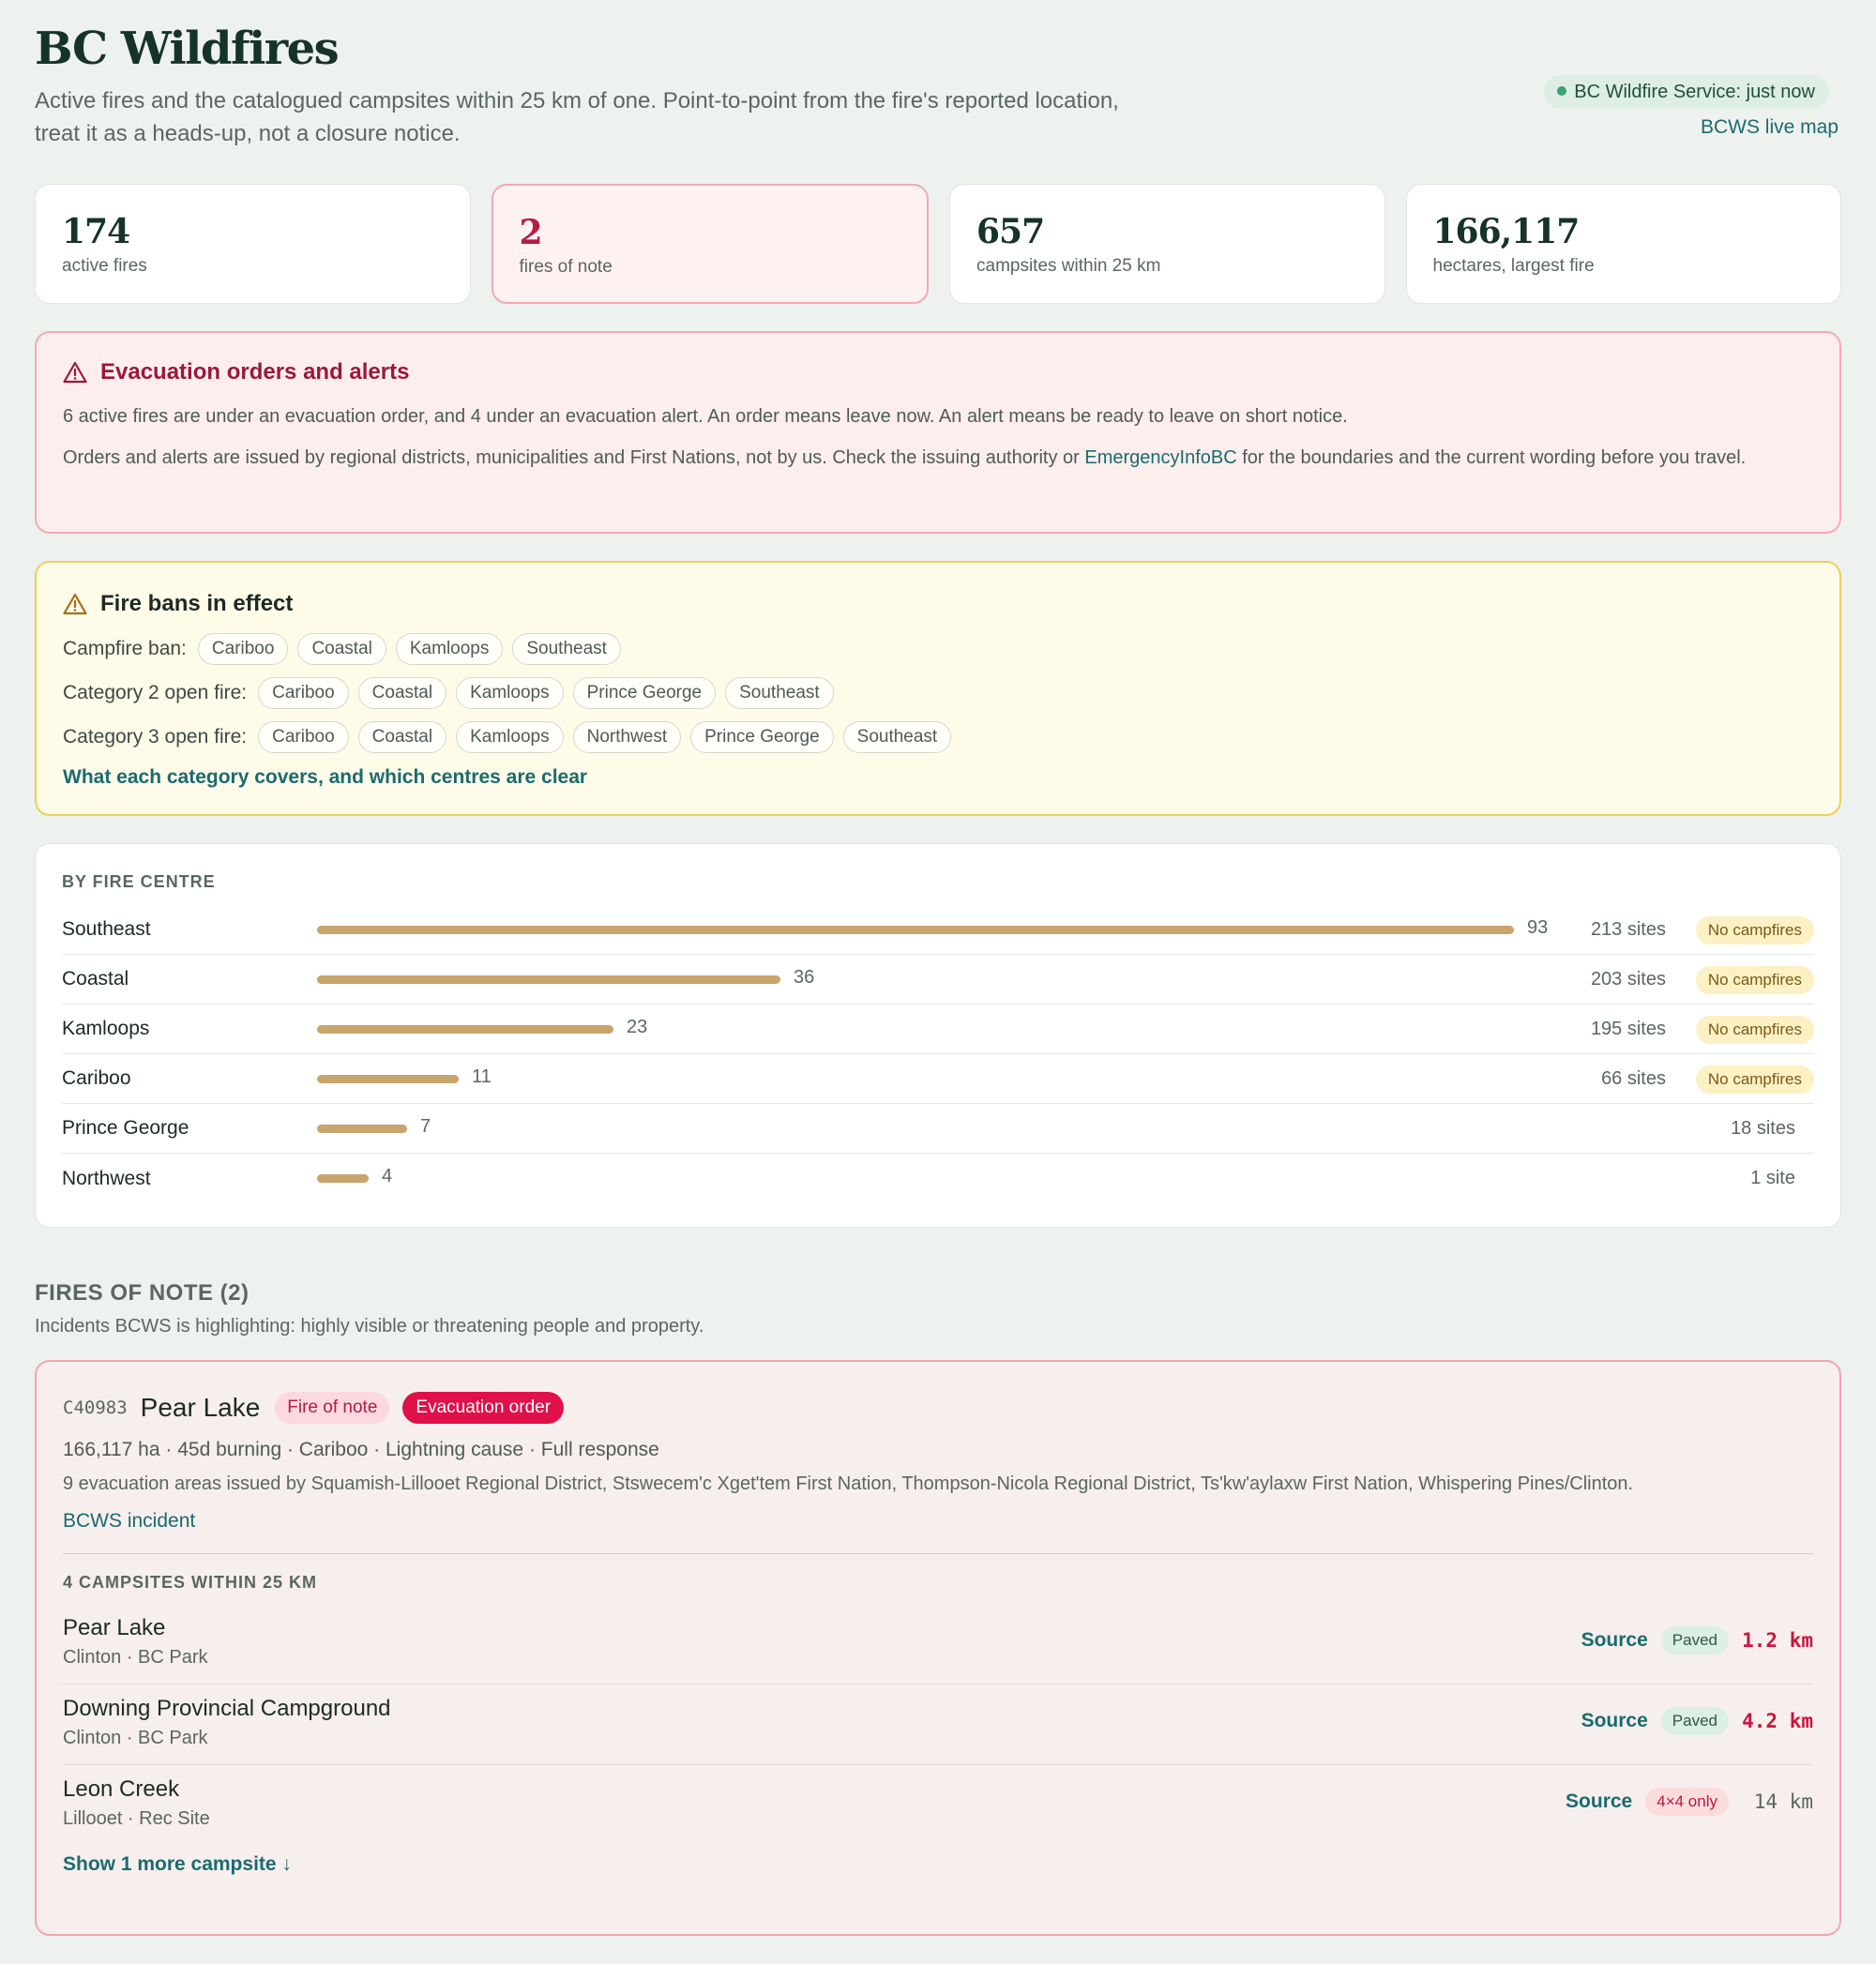  Describe the element at coordinates (938, 372) in the screenshot. I see `evacuation-heading: Evacuation orders and alerts` at that location.